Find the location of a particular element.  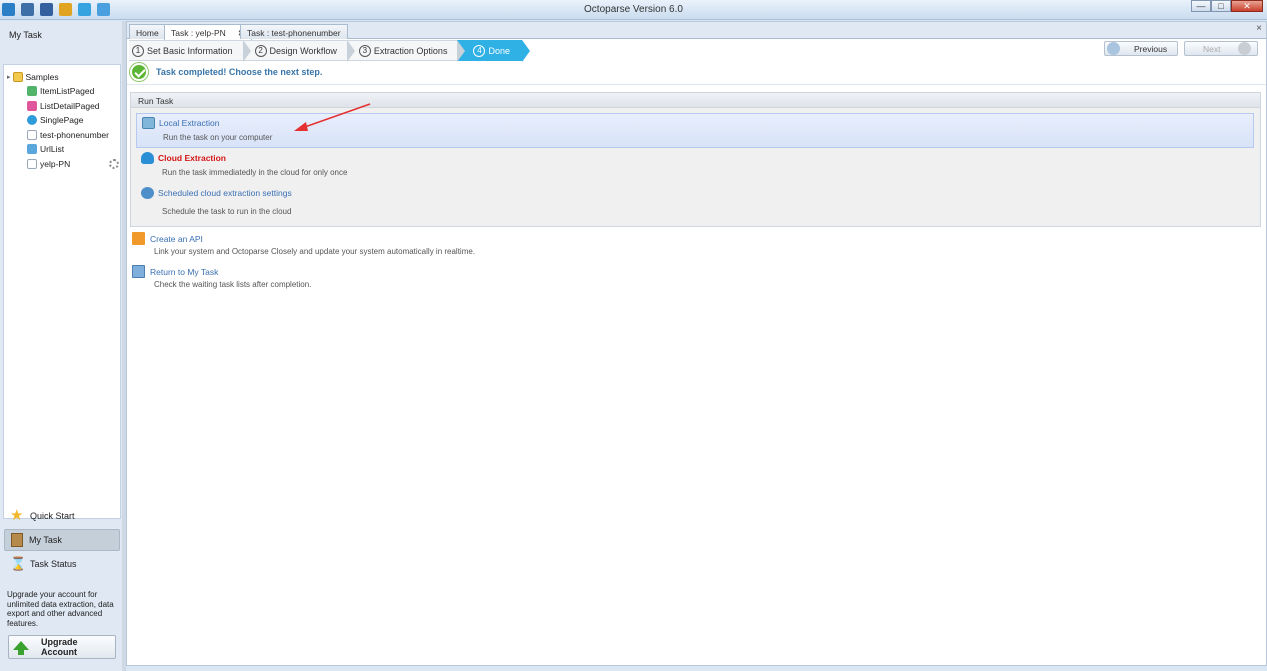

nav-my-task: My Task is located at coordinates (62, 540).